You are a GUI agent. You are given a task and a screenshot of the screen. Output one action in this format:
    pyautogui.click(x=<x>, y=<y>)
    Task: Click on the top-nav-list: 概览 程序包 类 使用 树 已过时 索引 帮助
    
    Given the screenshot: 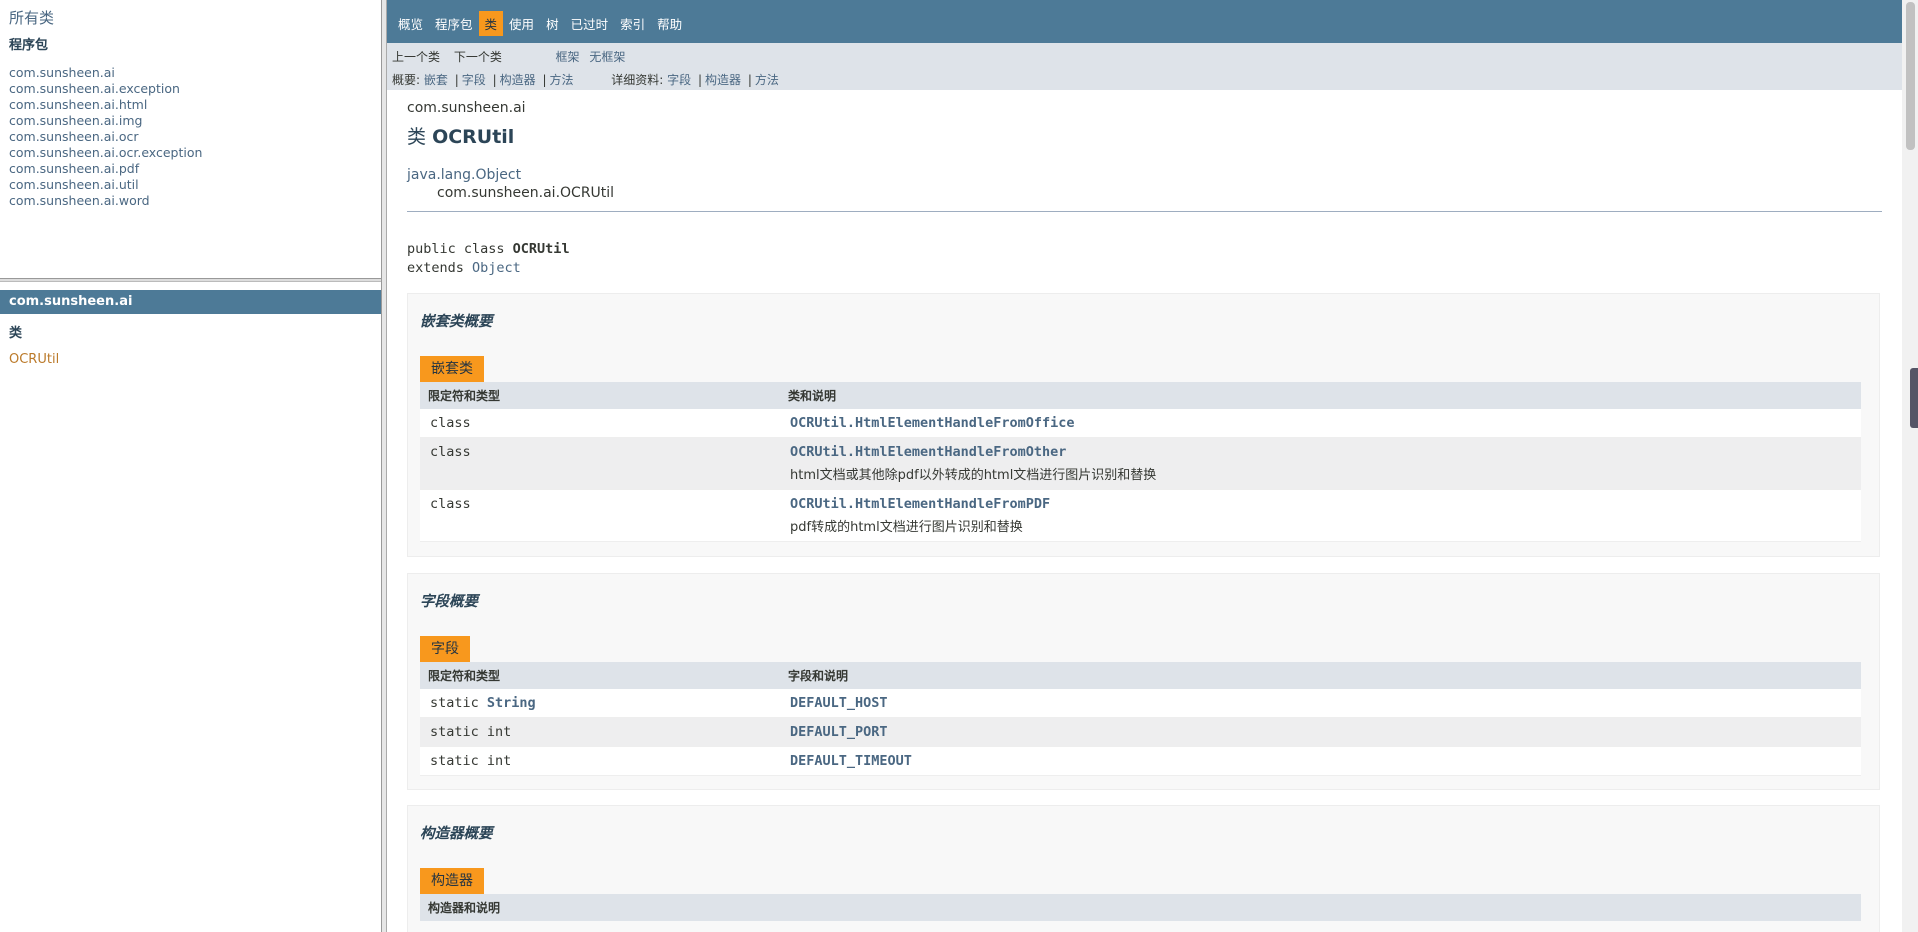 What is the action you would take?
    pyautogui.click(x=540, y=23)
    